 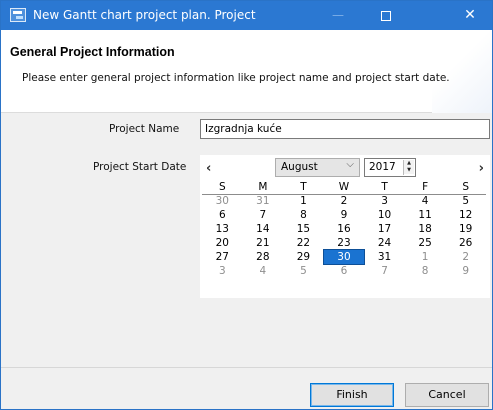 I want to click on year-spin-buttons: ▲ ▼, so click(x=408, y=167).